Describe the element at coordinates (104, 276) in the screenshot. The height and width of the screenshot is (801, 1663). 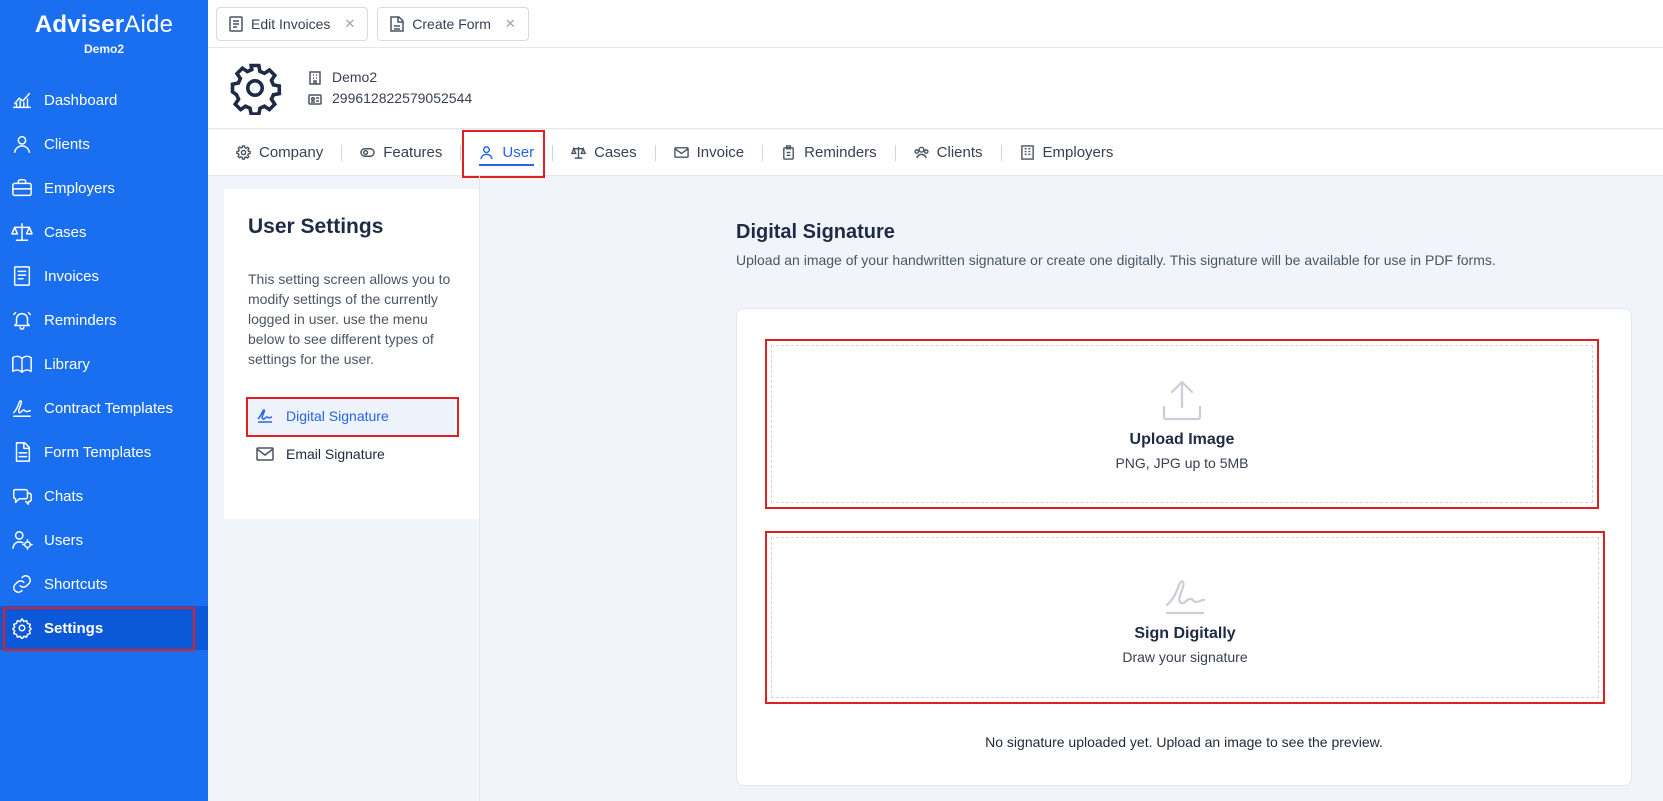
I see `sidebar-item-invoices: Invoices` at that location.